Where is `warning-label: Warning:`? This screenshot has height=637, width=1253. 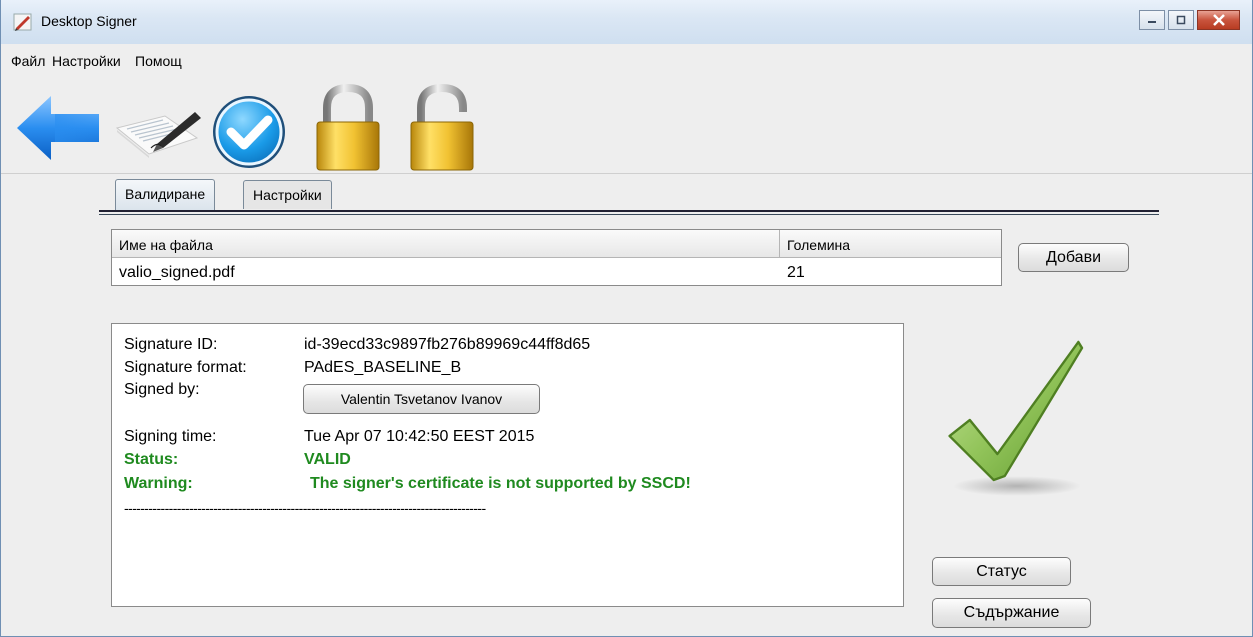
warning-label: Warning: is located at coordinates (158, 483).